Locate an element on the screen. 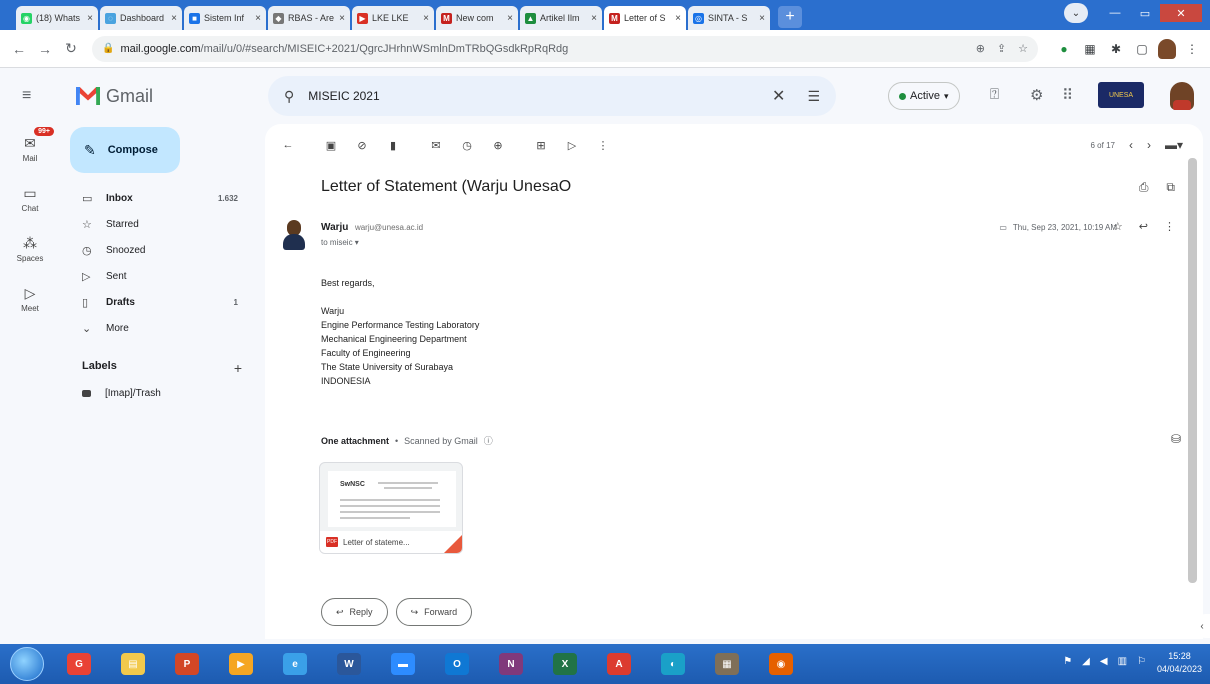 This screenshot has height=684, width=1210. browser-menu-icon: ⋮ is located at coordinates (1192, 49).